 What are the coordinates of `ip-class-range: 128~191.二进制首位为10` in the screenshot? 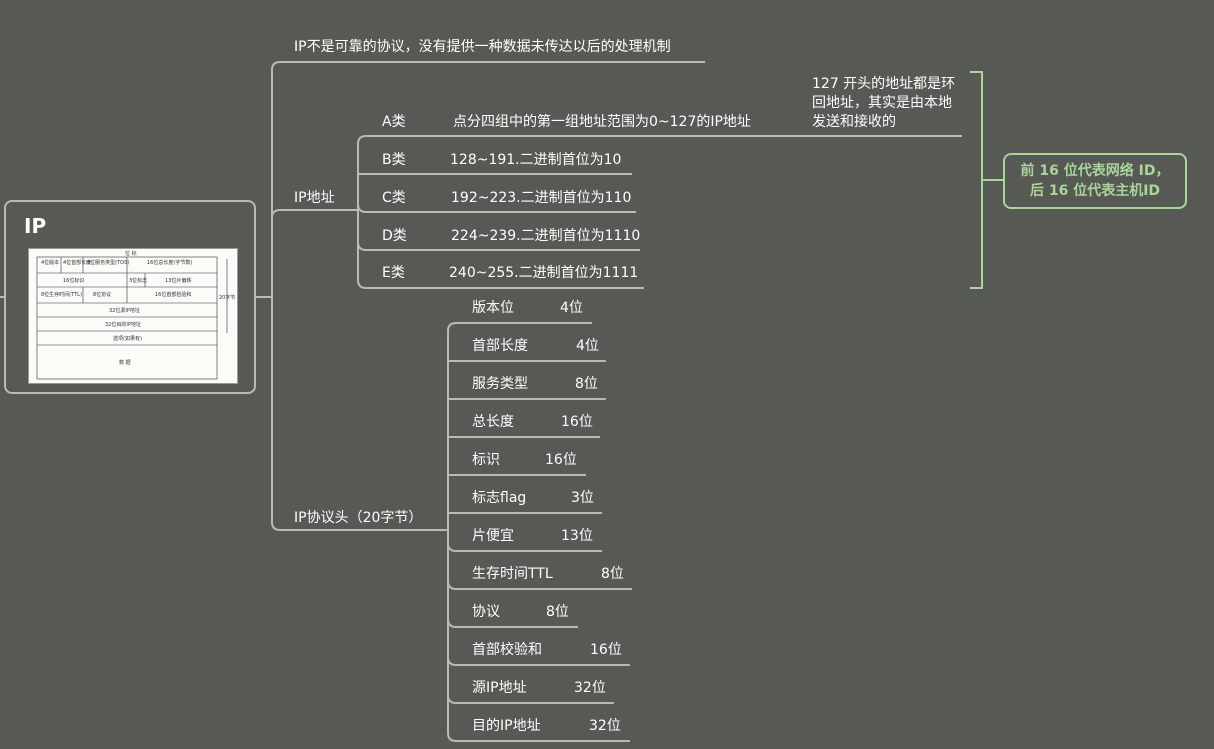 It's located at (535, 160).